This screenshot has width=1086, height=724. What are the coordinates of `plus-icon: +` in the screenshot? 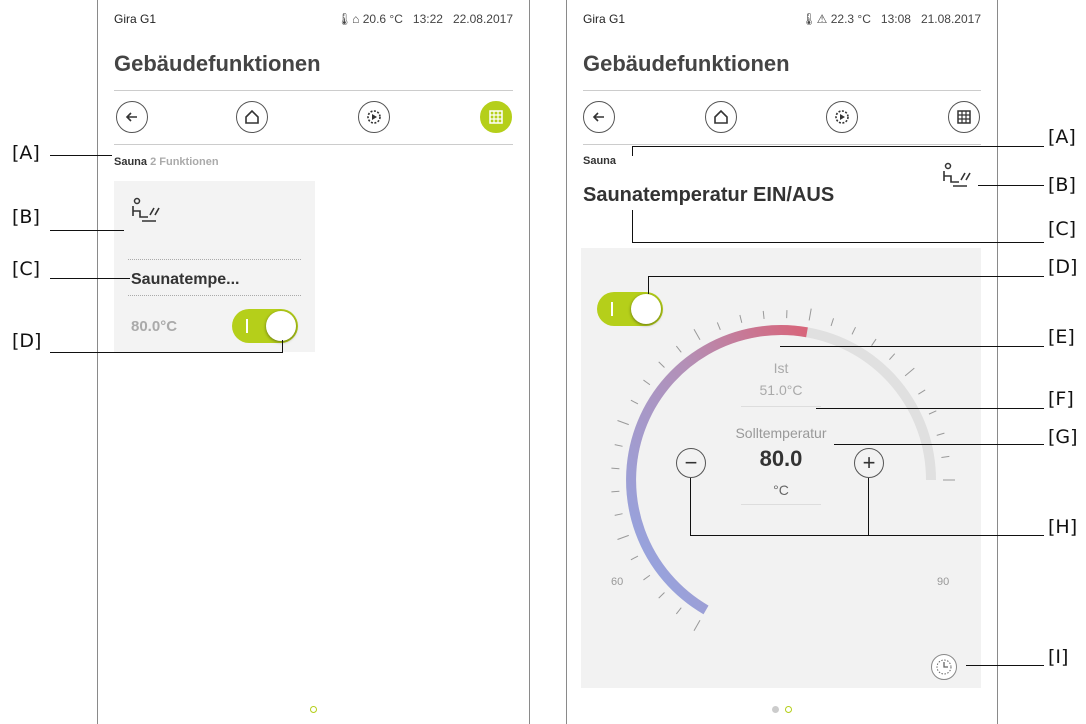 It's located at (869, 462).